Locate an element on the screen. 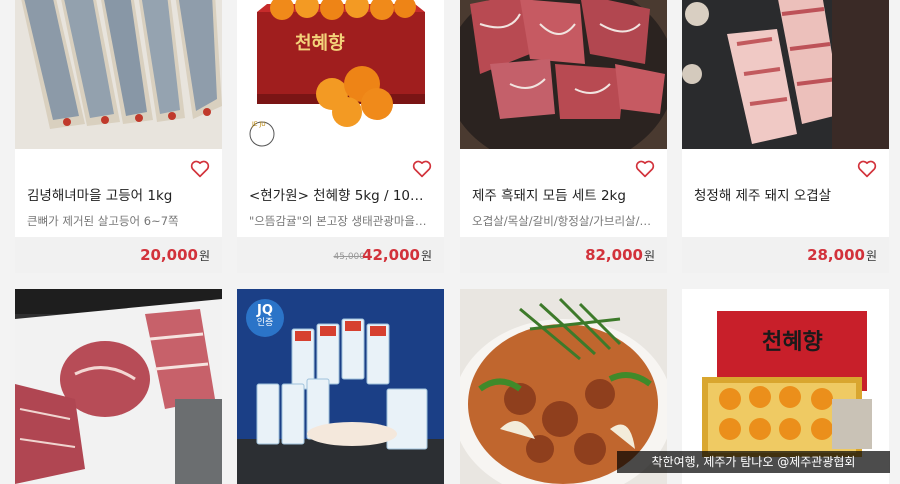 Image resolution: width=900 pixels, height=484 pixels. copyright-watermark: 착한여행, 제주가 탐나오 @제주관광협회 is located at coordinates (753, 462).